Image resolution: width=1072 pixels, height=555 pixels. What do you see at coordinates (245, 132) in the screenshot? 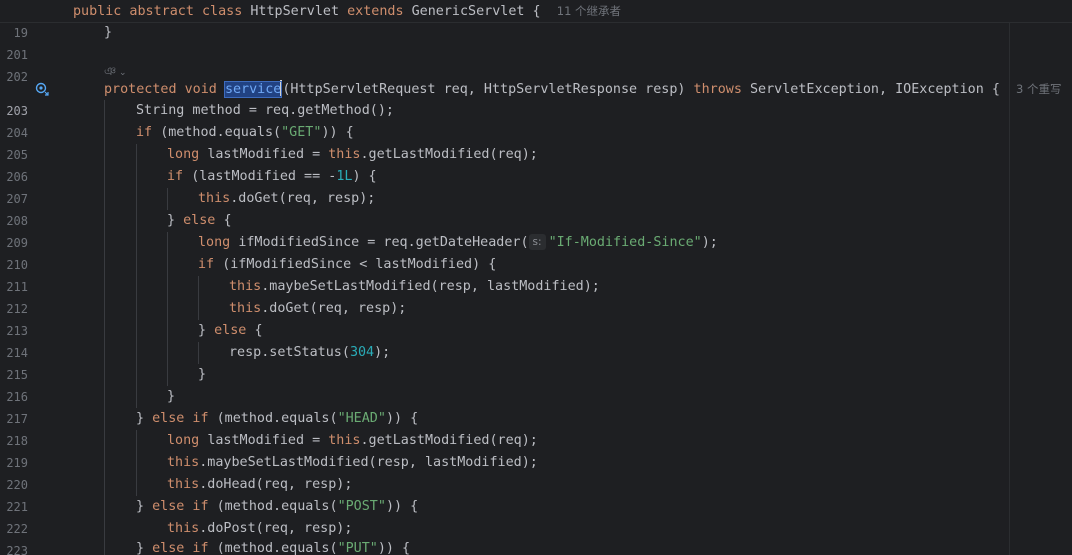
I see `code-text: if (method.equals("GET")) {` at bounding box center [245, 132].